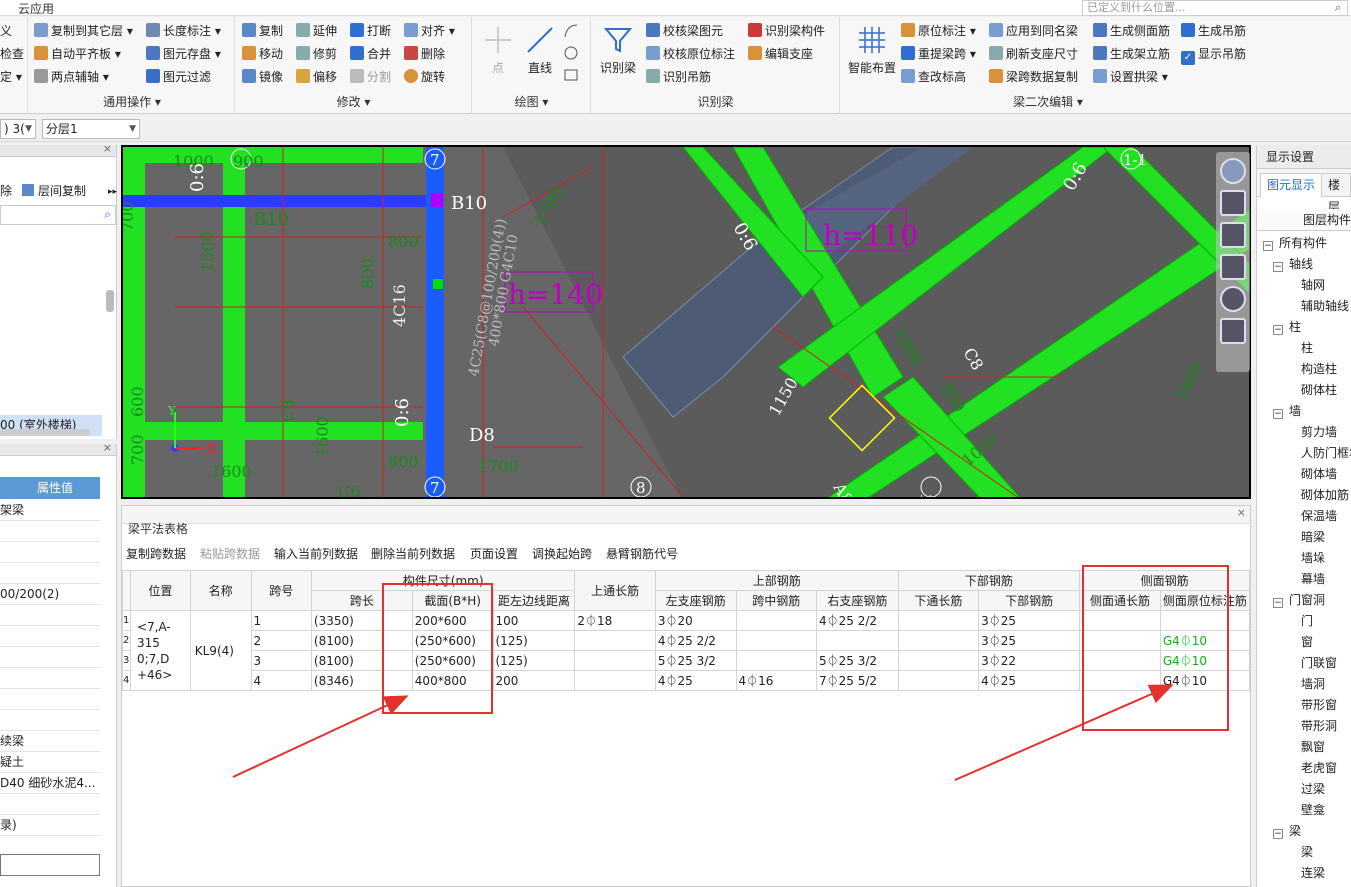  What do you see at coordinates (1319, 663) in the screenshot?
I see `tree-item: 门联窗` at bounding box center [1319, 663].